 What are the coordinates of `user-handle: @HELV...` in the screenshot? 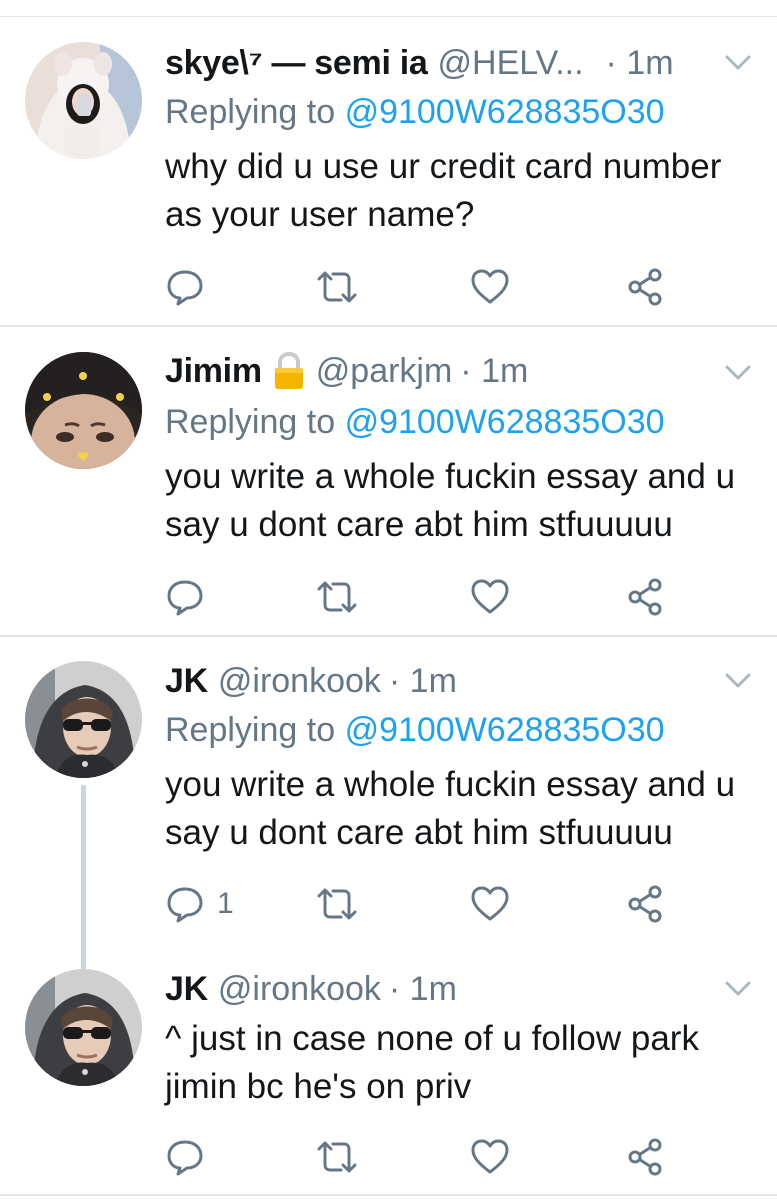 It's located at (511, 63).